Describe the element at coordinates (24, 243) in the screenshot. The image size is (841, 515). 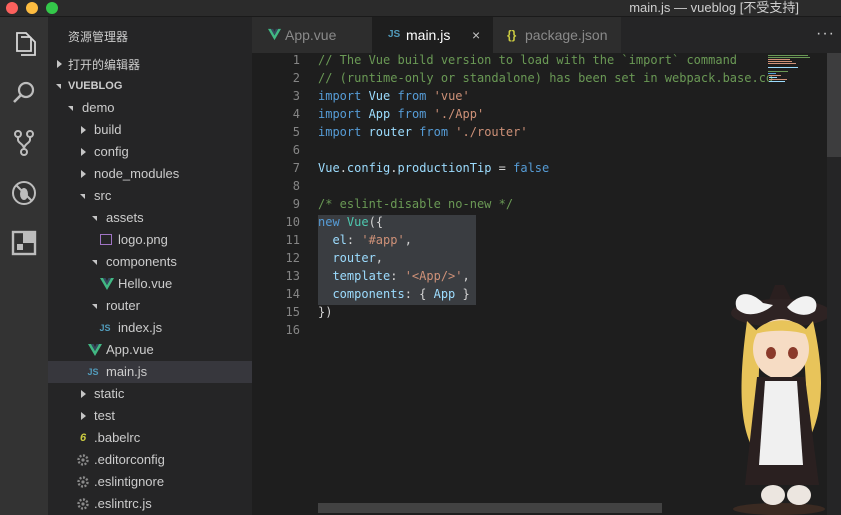
I see `extensions-icon` at that location.